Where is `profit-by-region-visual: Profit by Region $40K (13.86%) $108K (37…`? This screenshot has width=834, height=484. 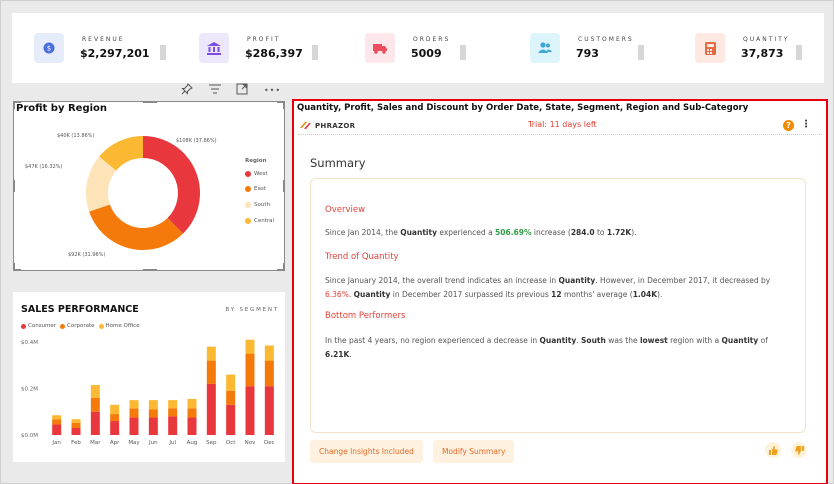
profit-by-region-visual: Profit by Region $40K (13.86%) $108K (37… is located at coordinates (149, 186).